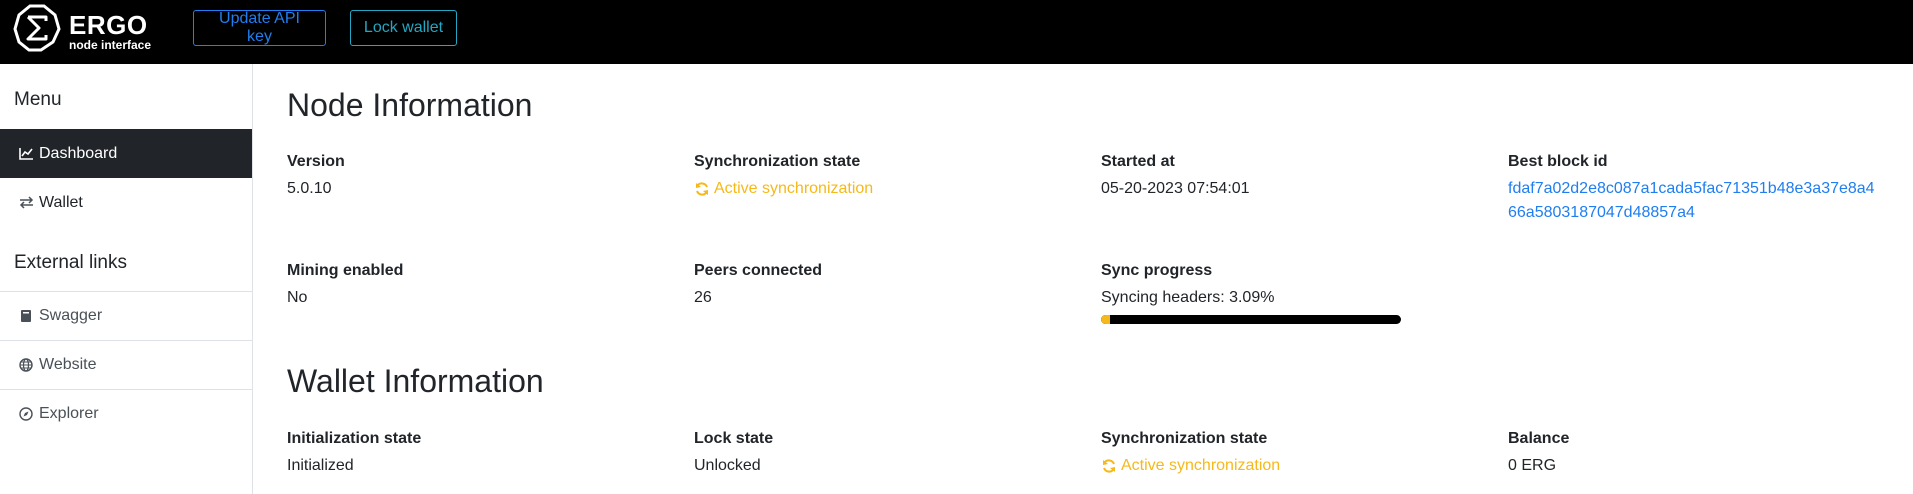  What do you see at coordinates (38, 99) in the screenshot?
I see `menu-heading: Menu` at bounding box center [38, 99].